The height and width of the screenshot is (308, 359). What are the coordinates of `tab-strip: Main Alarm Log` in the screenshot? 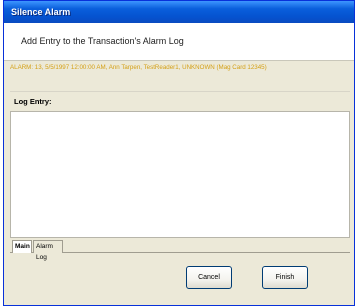 It's located at (180, 250).